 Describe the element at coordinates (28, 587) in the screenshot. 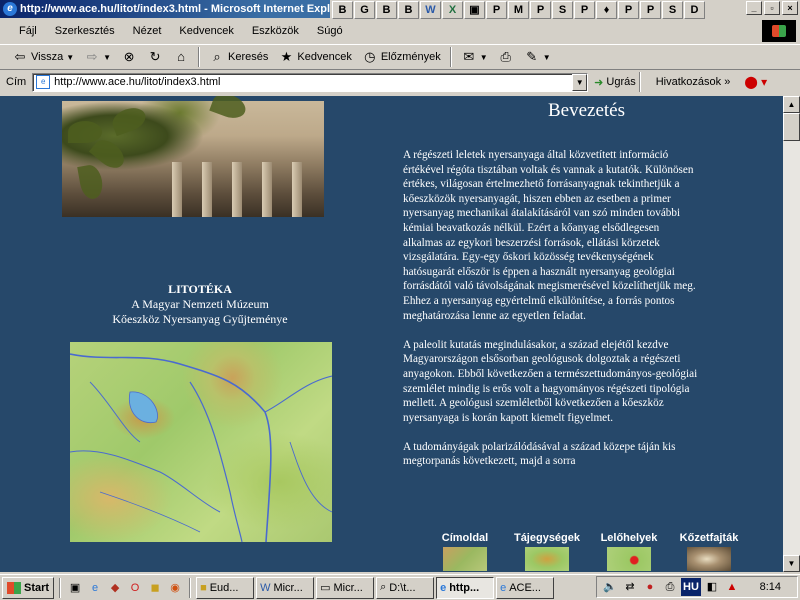

I see `start-button: Start` at that location.